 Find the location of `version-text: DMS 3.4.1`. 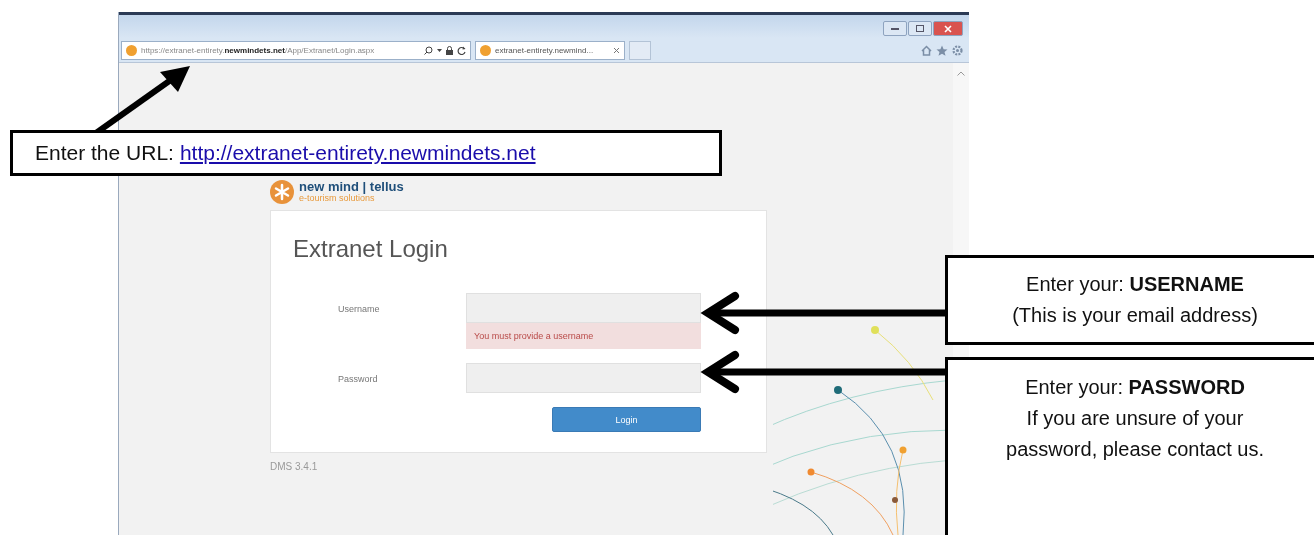

version-text: DMS 3.4.1 is located at coordinates (294, 466).